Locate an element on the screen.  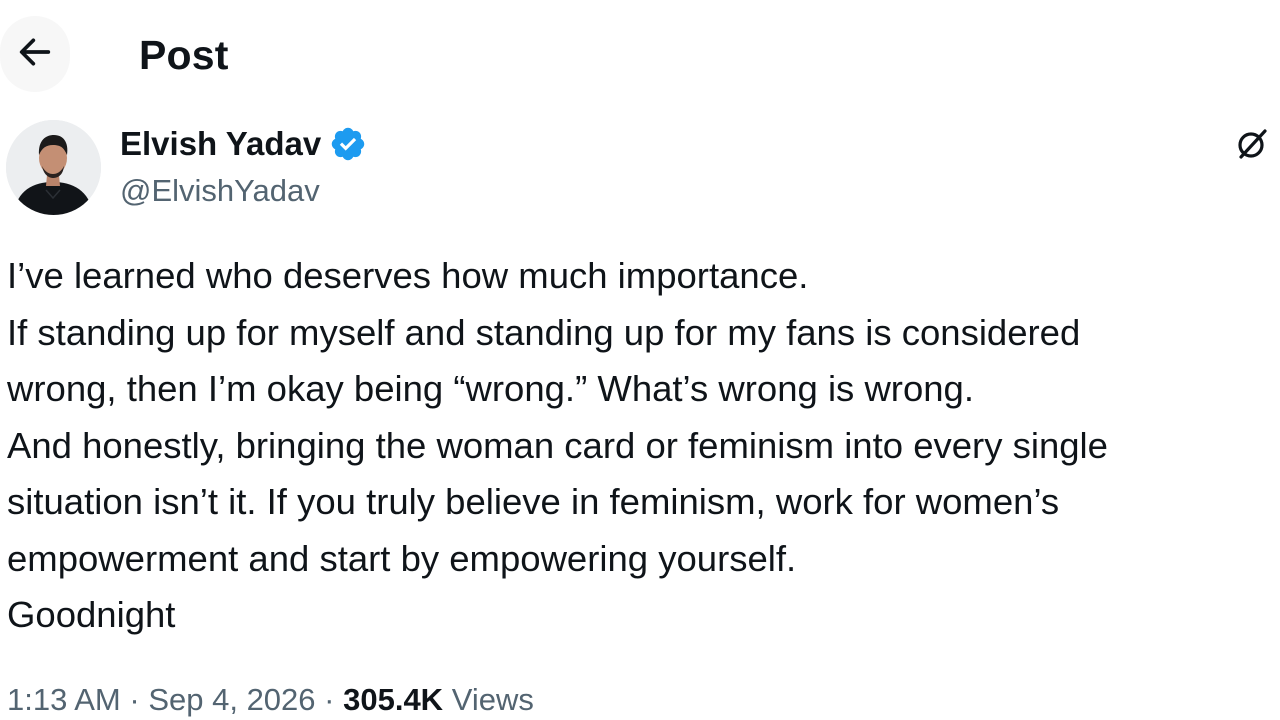
verified-badge-icon is located at coordinates (348, 144).